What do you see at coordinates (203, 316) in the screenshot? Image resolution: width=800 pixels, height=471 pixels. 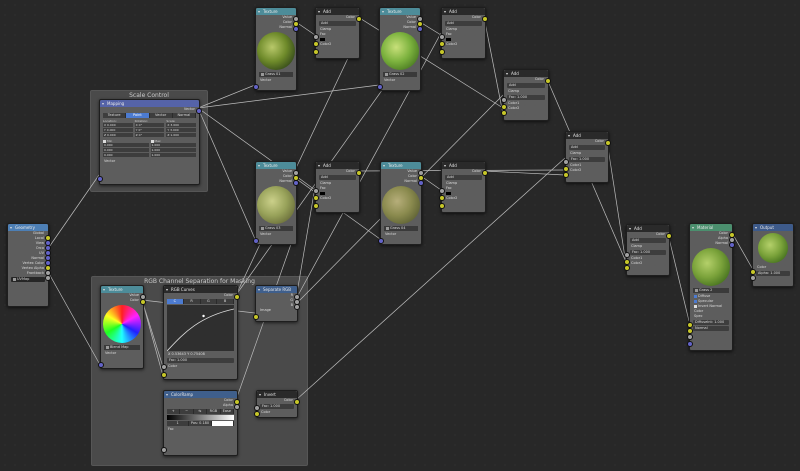 I see `curve-point` at bounding box center [203, 316].